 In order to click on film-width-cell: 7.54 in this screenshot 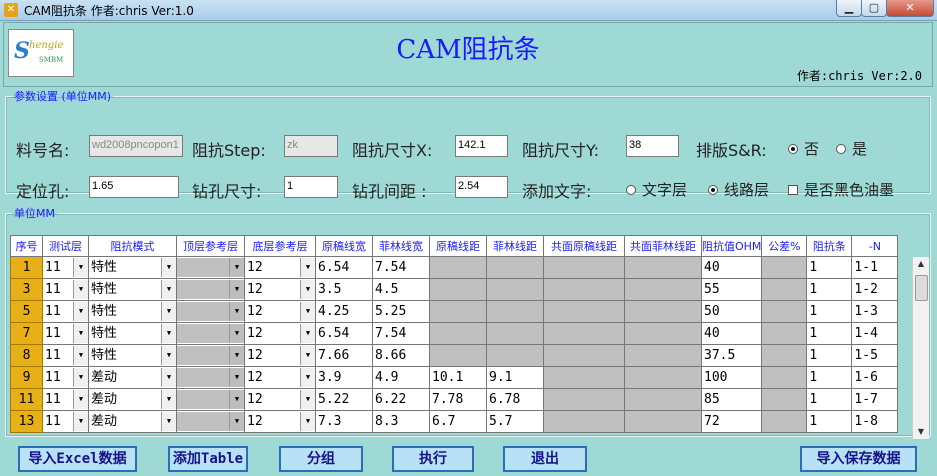, I will do `click(401, 333)`.